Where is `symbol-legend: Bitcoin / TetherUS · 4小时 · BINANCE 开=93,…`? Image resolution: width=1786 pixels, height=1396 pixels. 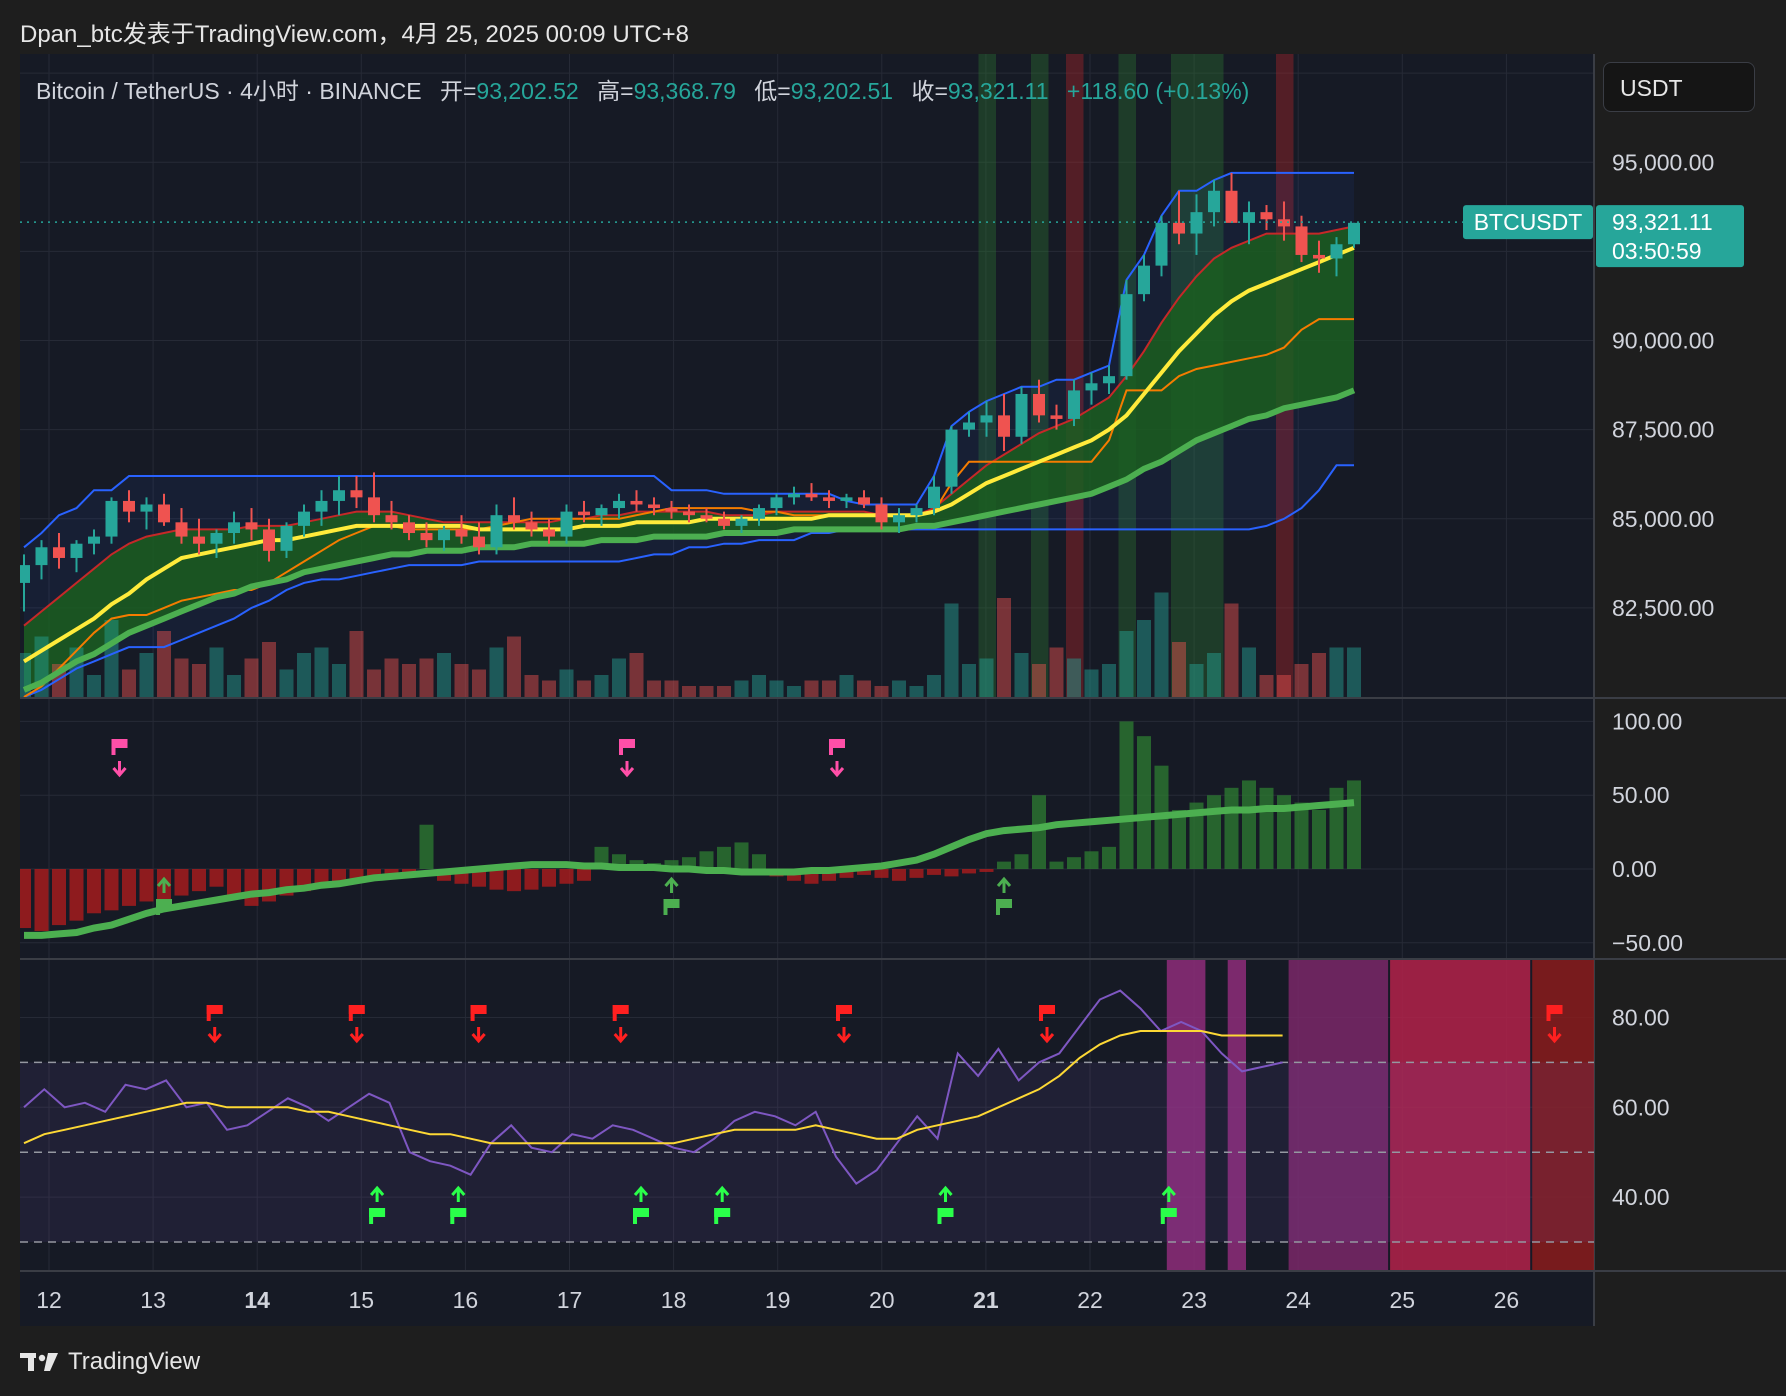
symbol-legend: Bitcoin / TetherUS · 4小时 · BINANCE 开=93,… is located at coordinates (642, 89).